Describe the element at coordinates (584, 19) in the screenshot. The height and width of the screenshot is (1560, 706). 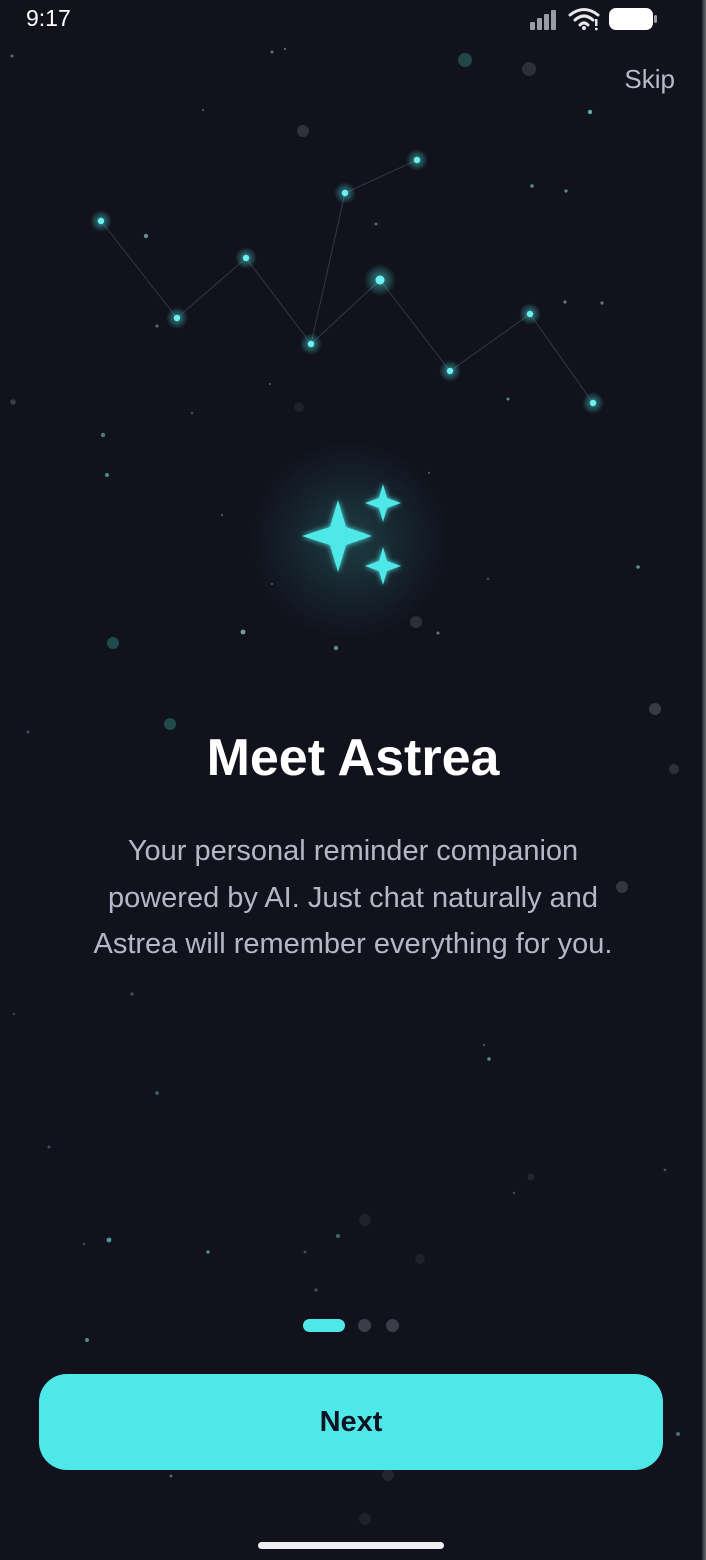
I see `wifi-icon` at that location.